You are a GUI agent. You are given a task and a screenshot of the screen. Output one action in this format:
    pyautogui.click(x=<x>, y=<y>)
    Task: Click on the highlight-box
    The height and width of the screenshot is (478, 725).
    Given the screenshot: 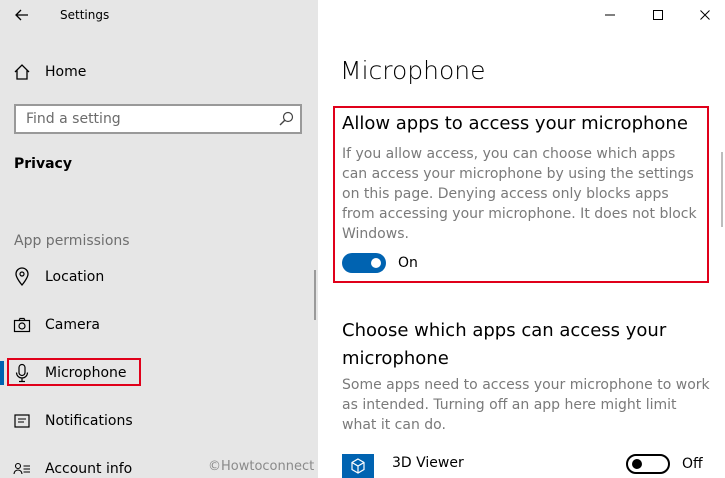 What is the action you would take?
    pyautogui.click(x=74, y=372)
    